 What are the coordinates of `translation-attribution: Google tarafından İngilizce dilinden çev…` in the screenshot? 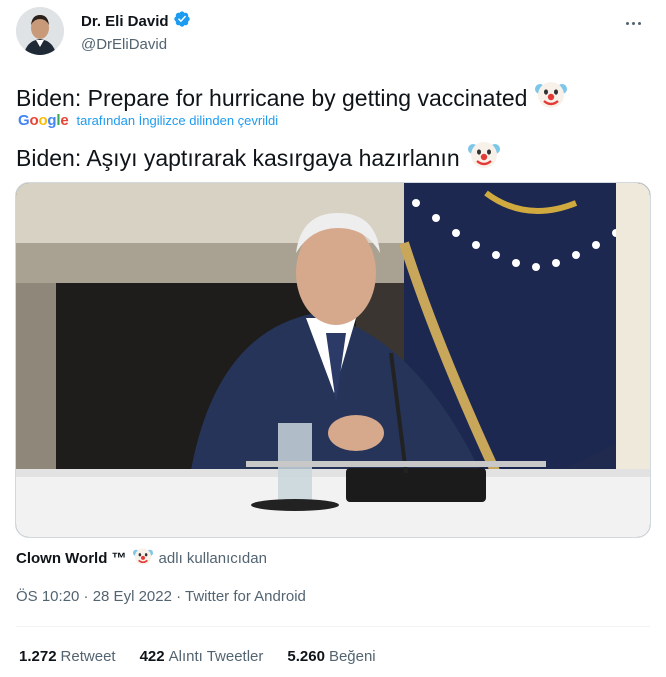 It's located at (148, 120).